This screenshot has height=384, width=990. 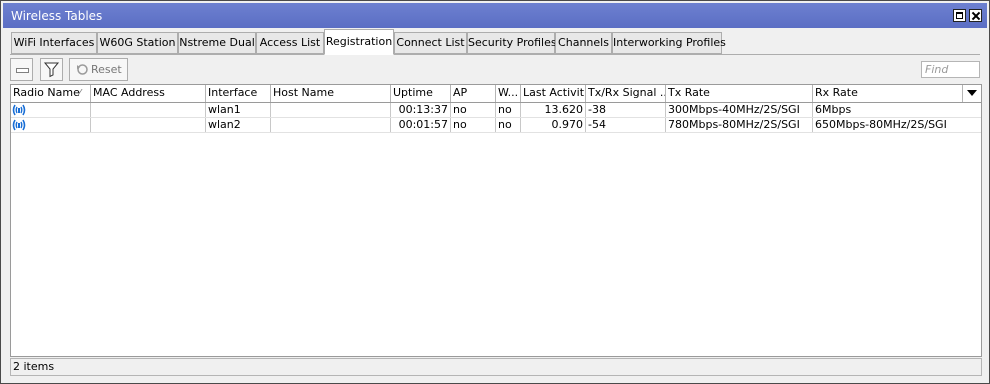 What do you see at coordinates (739, 93) in the screenshot?
I see `column-header-tx-rate: Tx Rate` at bounding box center [739, 93].